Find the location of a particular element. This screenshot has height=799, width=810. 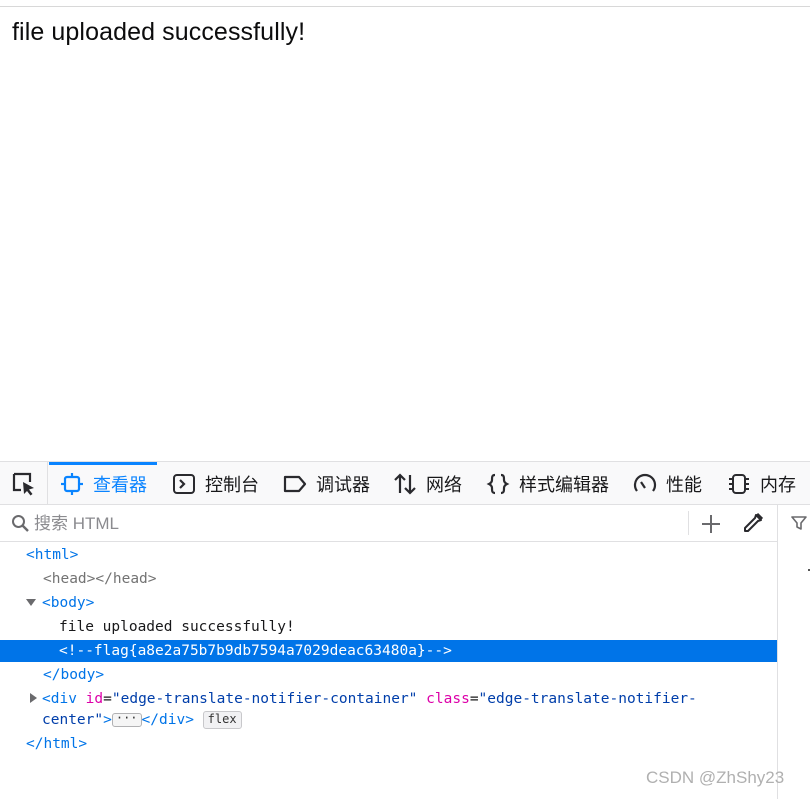

tab-style-editor-label: 样式编辑器 is located at coordinates (564, 484).